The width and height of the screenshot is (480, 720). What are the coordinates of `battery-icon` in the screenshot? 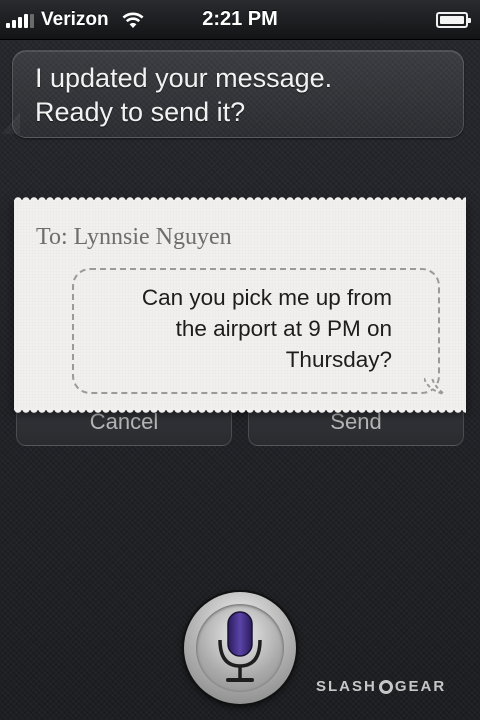 It's located at (453, 19).